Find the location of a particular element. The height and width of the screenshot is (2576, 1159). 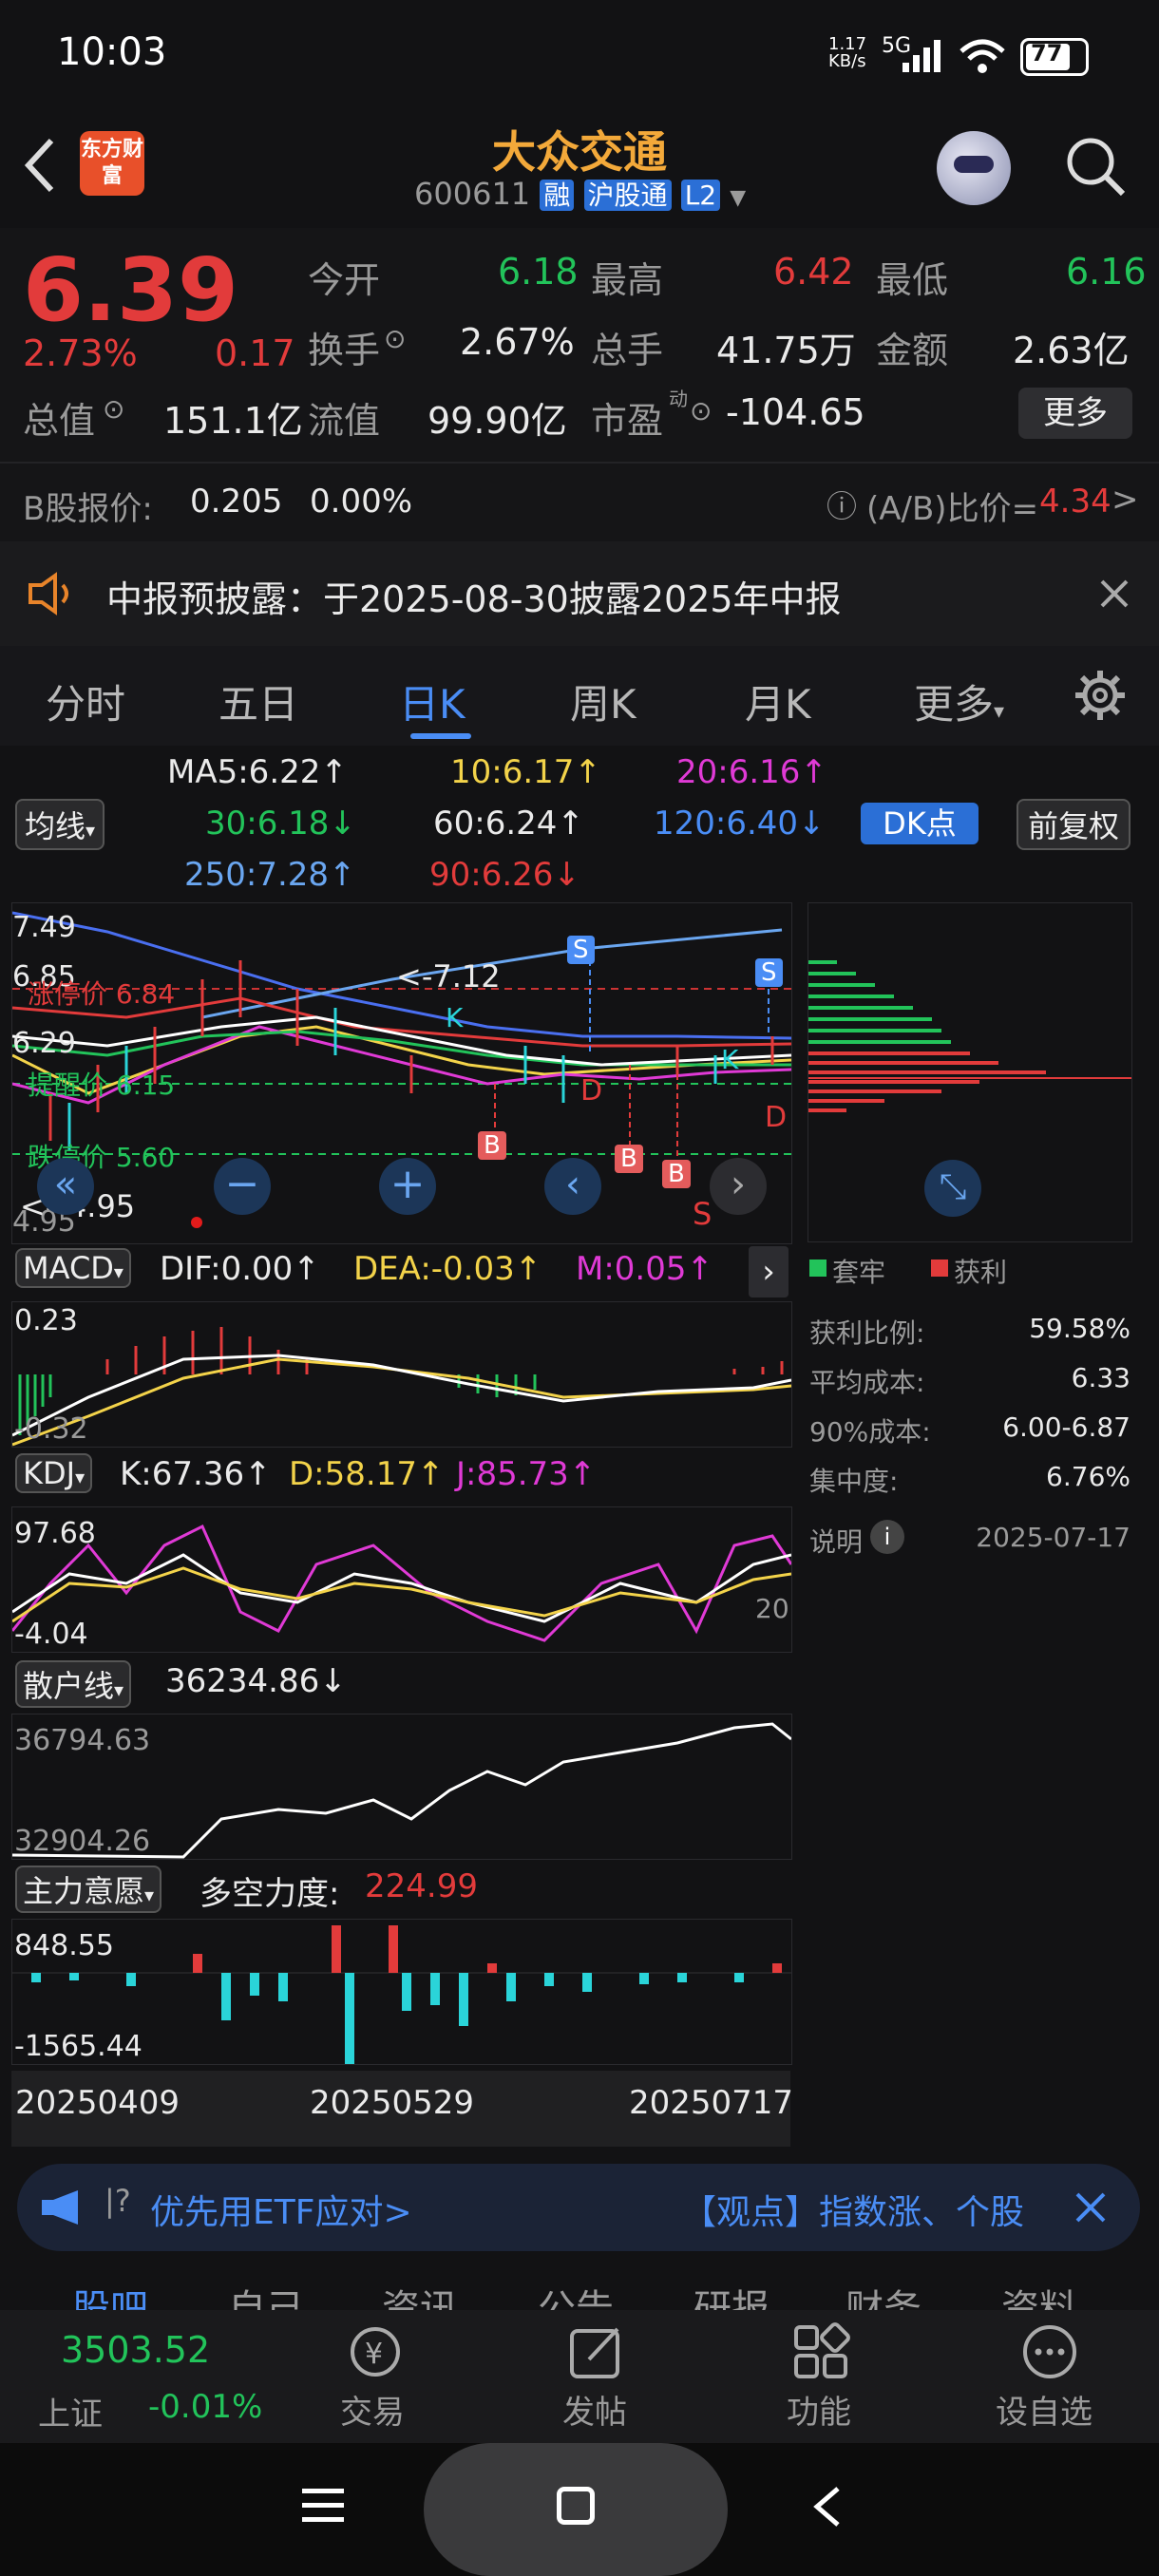

chart-tabs: 分时 五日 日K 周K 月K 更多▾ is located at coordinates (579, 696).